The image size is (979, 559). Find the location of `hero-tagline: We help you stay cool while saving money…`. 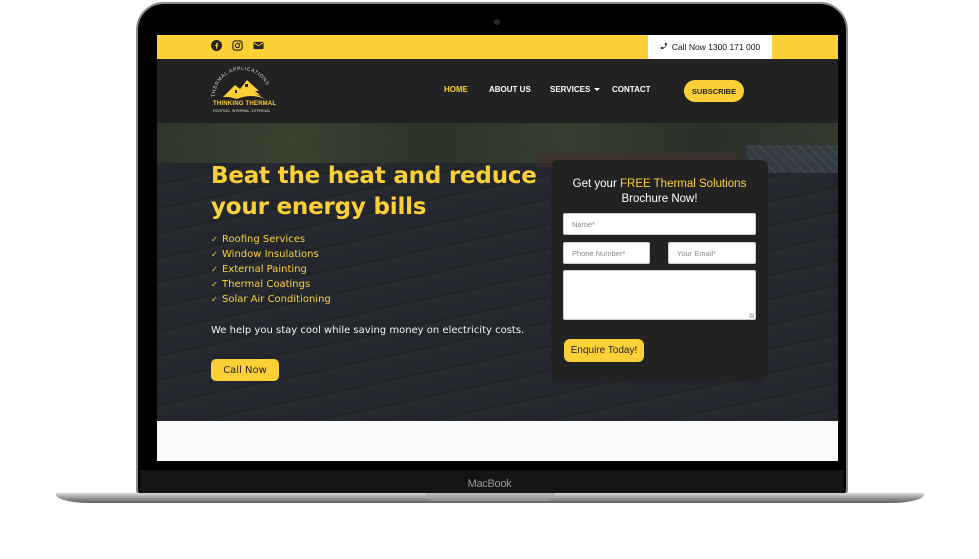

hero-tagline: We help you stay cool while saving money… is located at coordinates (368, 330).